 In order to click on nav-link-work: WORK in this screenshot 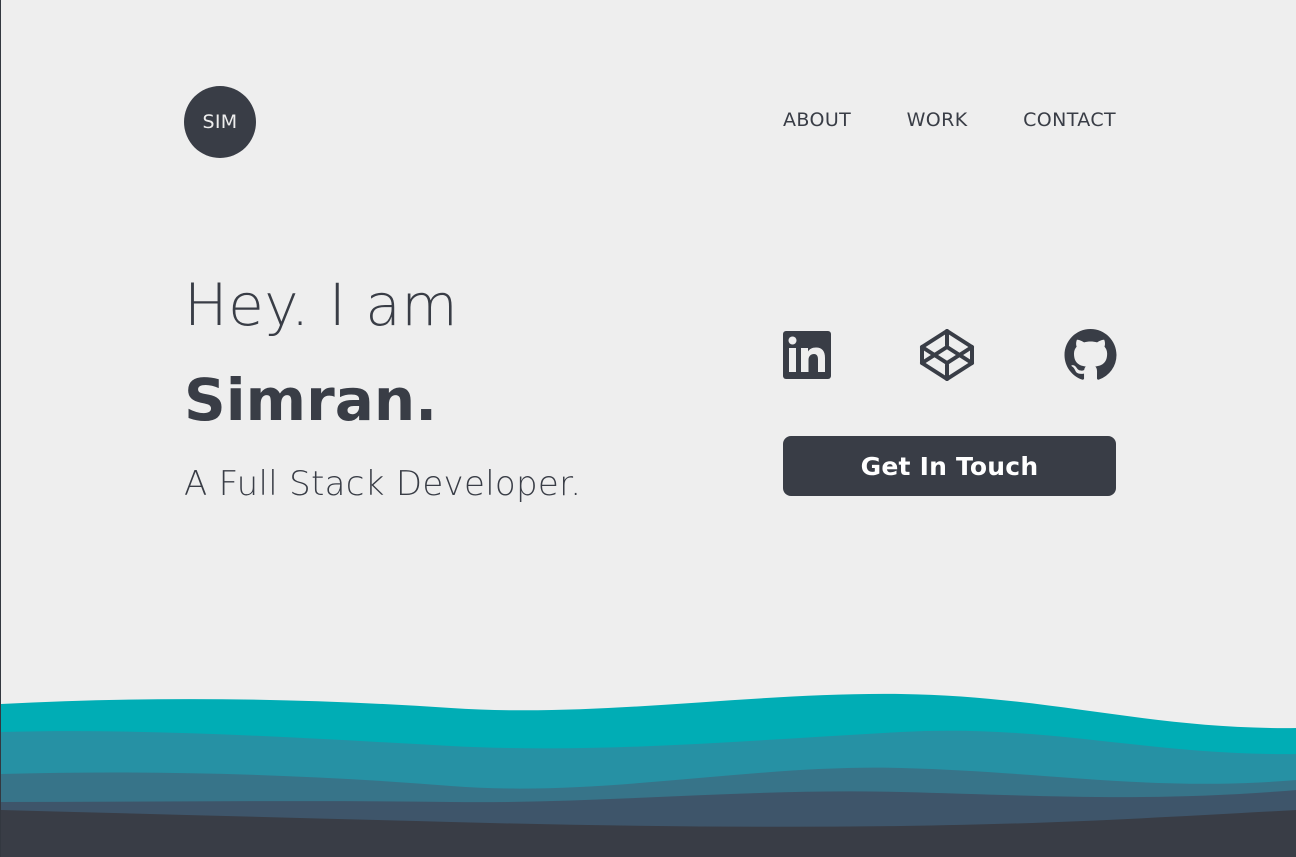, I will do `click(937, 120)`.